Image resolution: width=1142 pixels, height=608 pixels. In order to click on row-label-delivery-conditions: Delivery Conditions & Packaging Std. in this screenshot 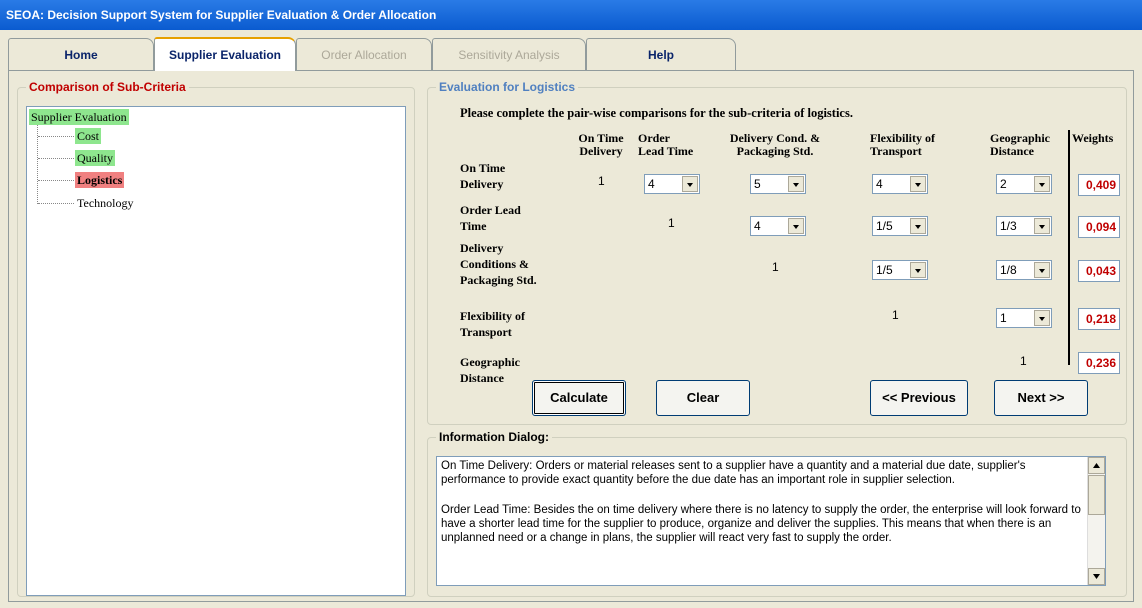, I will do `click(498, 264)`.